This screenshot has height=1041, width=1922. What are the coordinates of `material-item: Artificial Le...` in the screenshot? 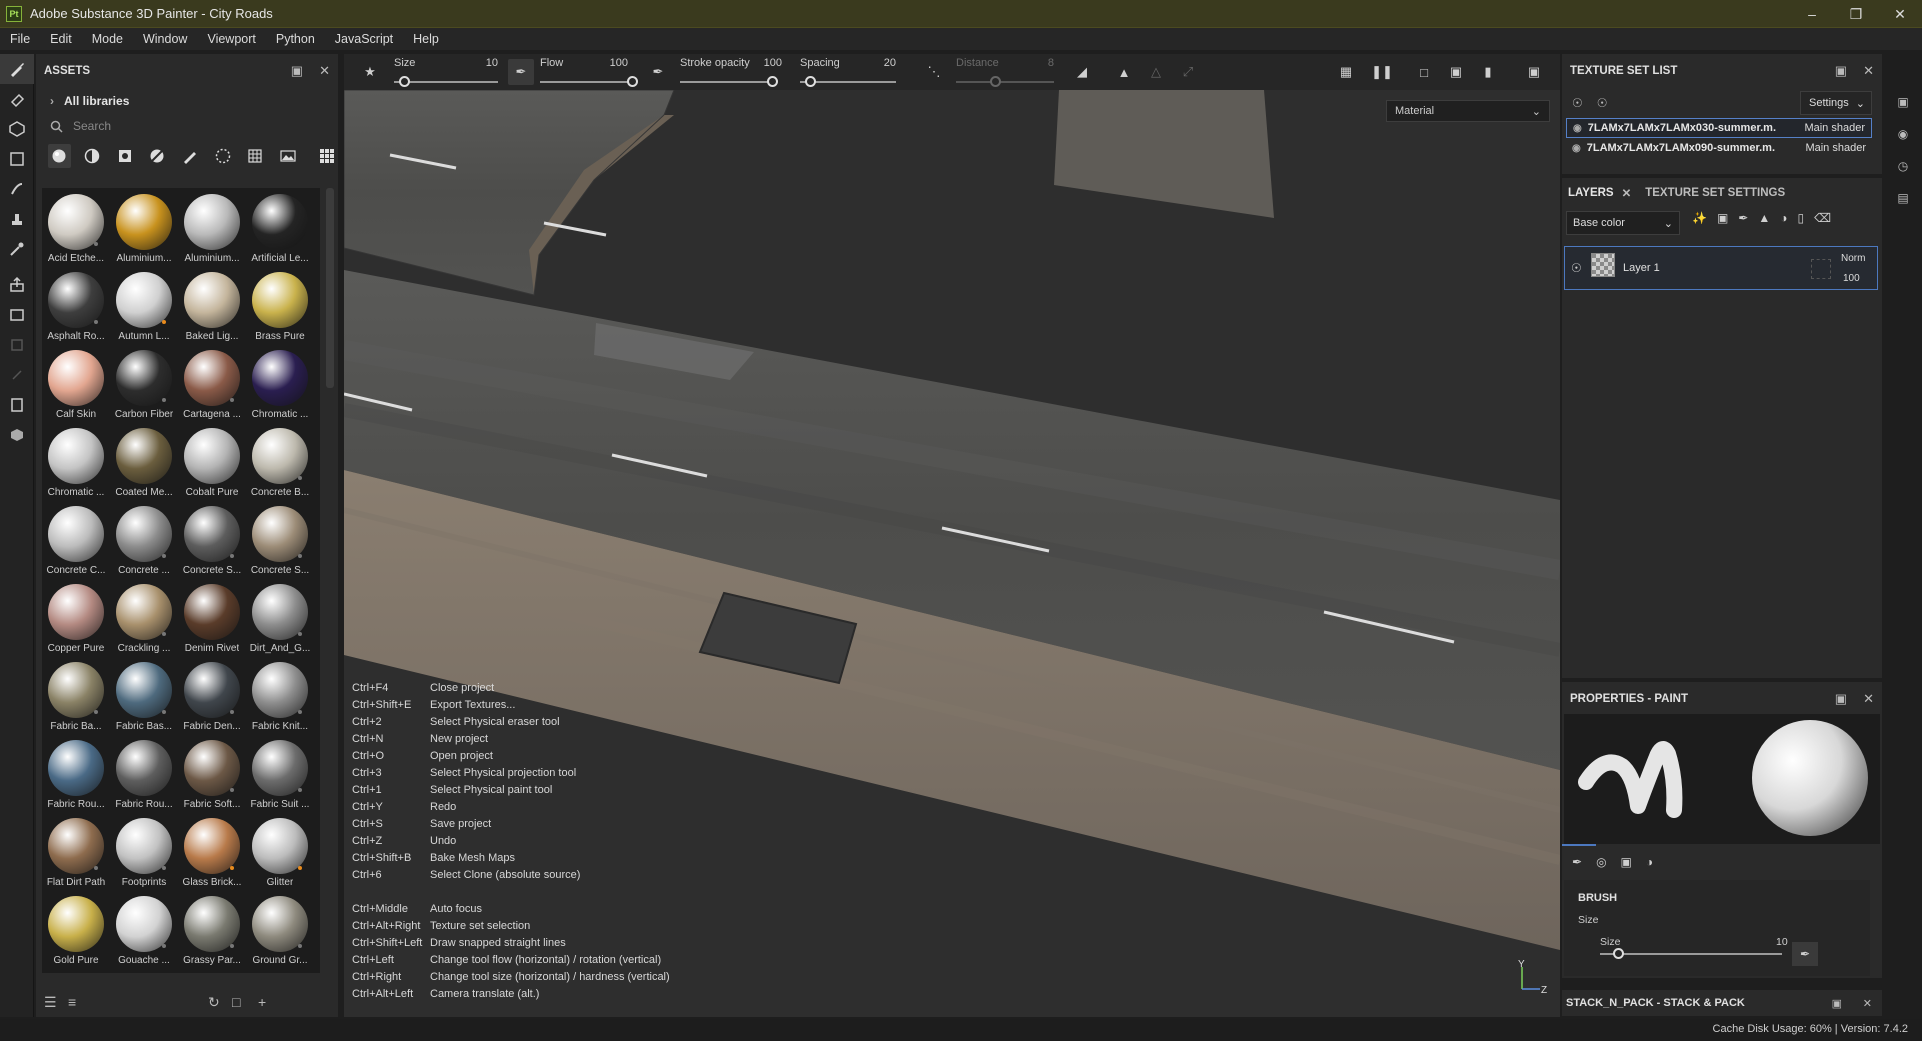 It's located at (280, 231).